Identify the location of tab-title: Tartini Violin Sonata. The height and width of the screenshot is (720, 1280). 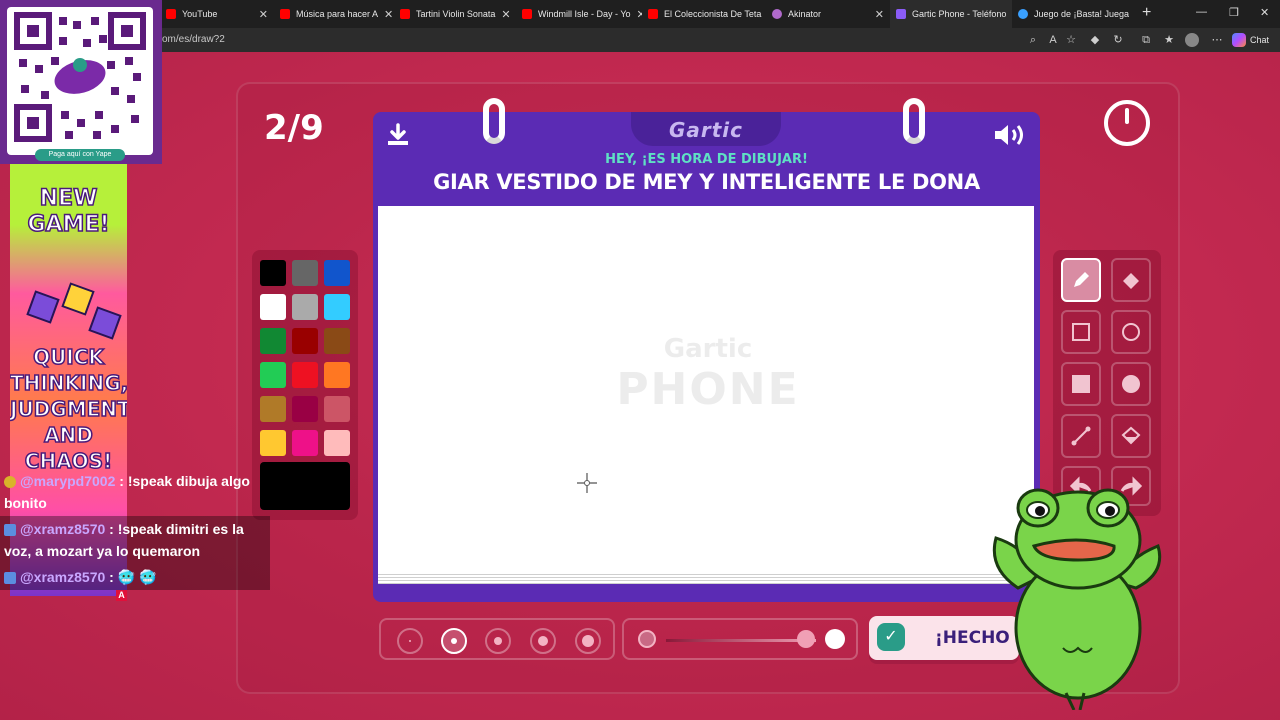
(456, 14).